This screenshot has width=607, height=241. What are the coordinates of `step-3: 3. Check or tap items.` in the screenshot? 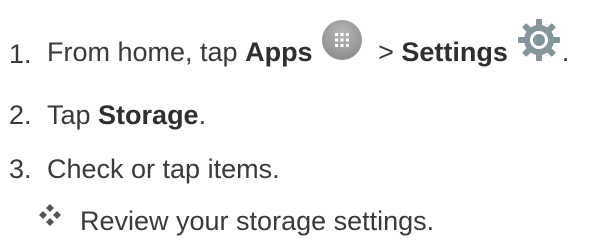 It's located at (140, 169).